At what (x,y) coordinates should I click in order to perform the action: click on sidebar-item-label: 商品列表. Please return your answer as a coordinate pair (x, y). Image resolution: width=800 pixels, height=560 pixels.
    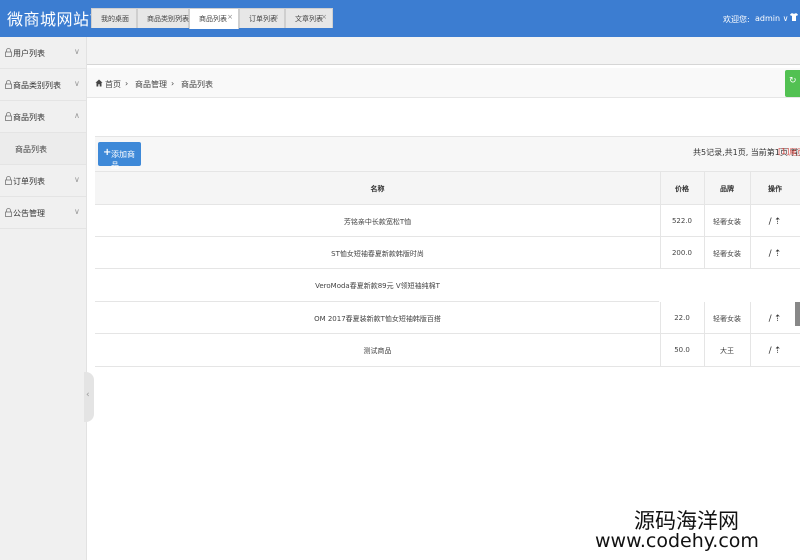
    Looking at the image, I should click on (29, 117).